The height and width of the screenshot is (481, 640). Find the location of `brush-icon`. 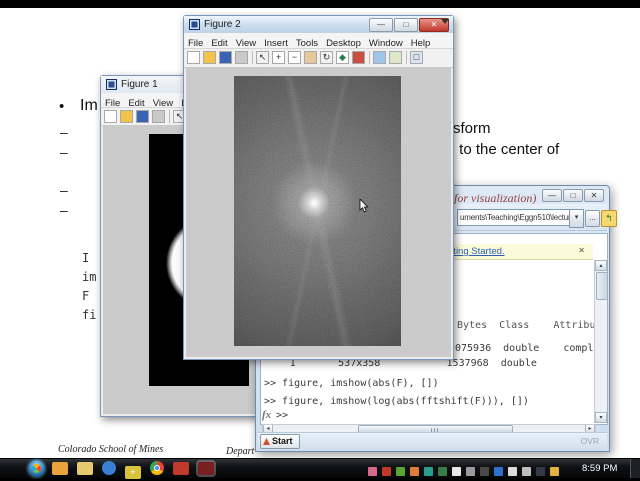

brush-icon is located at coordinates (358, 57).